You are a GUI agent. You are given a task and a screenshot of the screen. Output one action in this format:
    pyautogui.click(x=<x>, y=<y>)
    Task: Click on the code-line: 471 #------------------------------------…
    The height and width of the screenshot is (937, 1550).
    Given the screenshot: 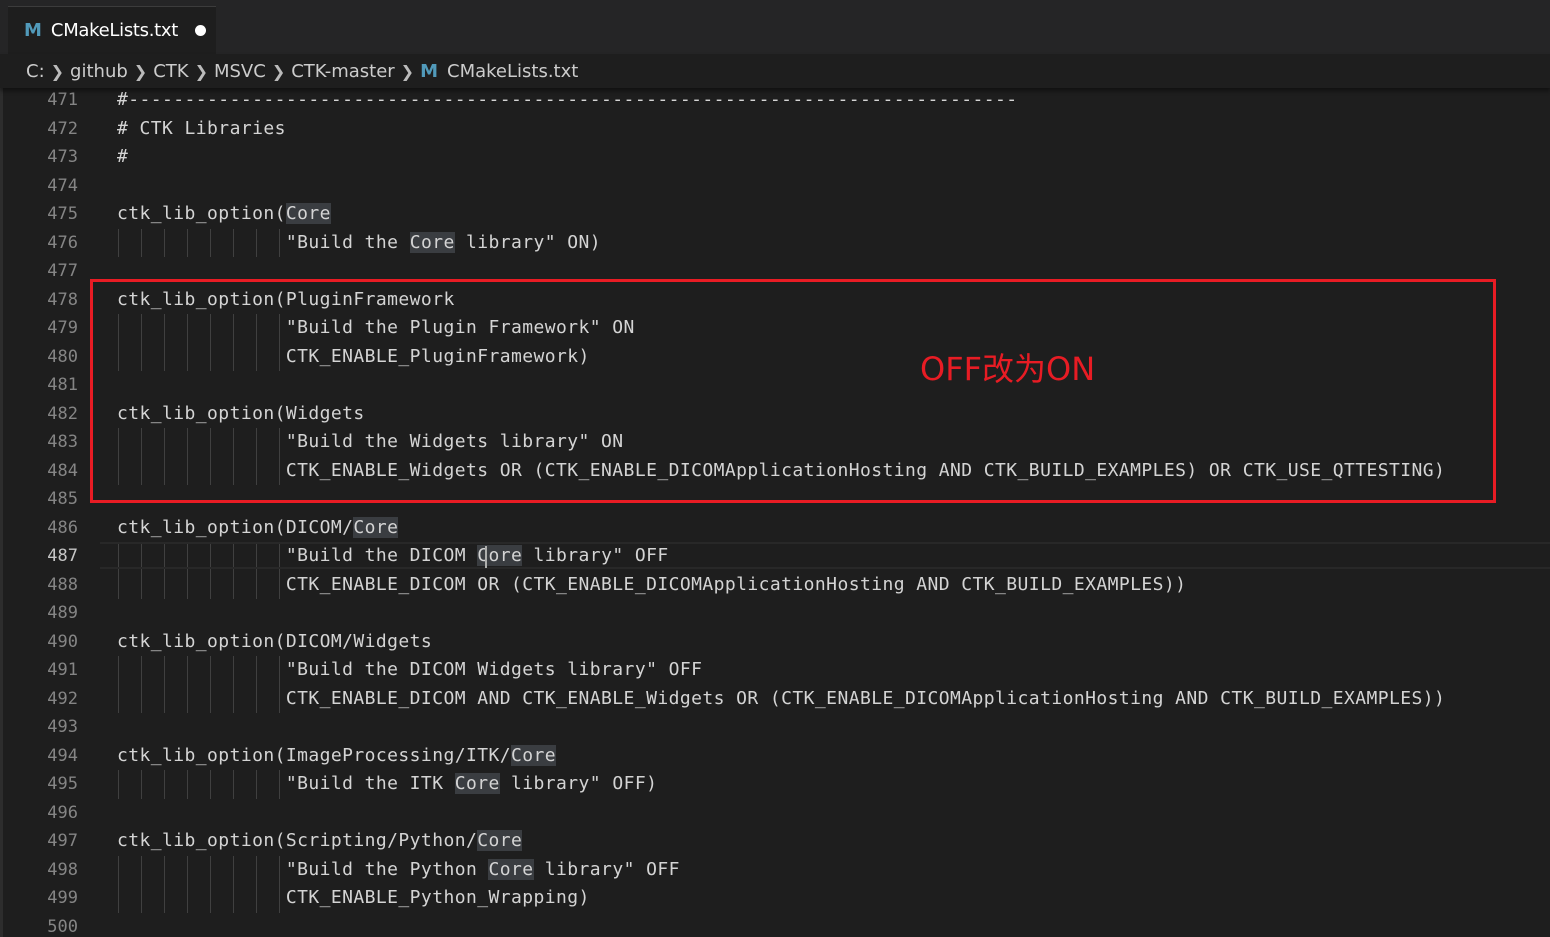 What is the action you would take?
    pyautogui.click(x=775, y=101)
    